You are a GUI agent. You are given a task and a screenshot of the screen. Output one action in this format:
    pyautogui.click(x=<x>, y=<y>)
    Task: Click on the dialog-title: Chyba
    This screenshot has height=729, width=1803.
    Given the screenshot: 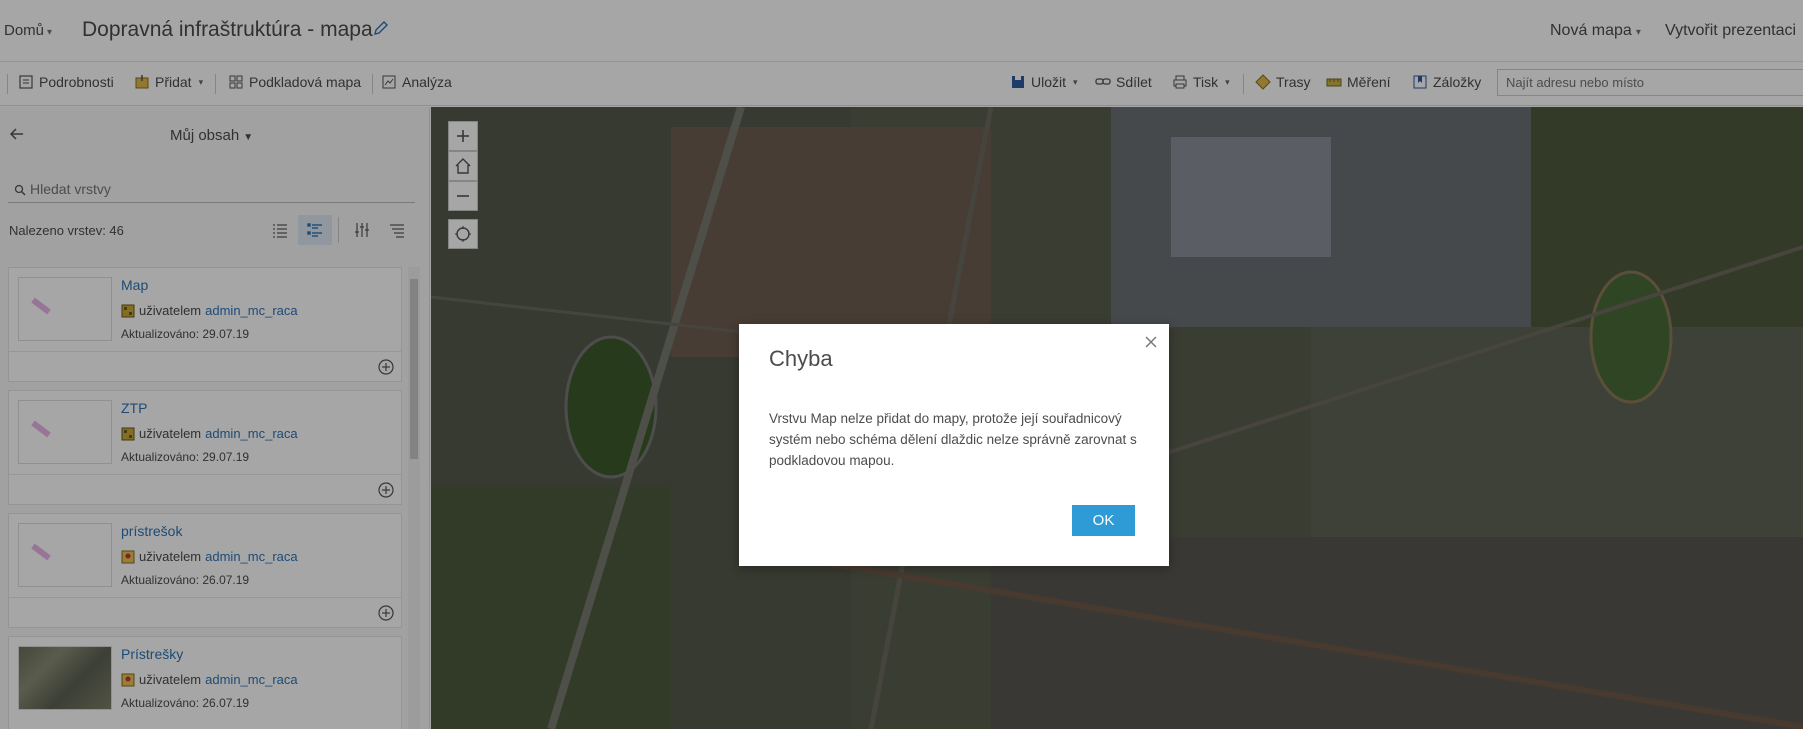 What is the action you would take?
    pyautogui.click(x=801, y=358)
    